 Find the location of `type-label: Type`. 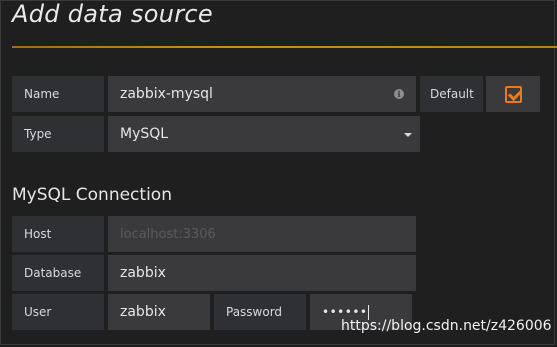

type-label: Type is located at coordinates (58, 134).